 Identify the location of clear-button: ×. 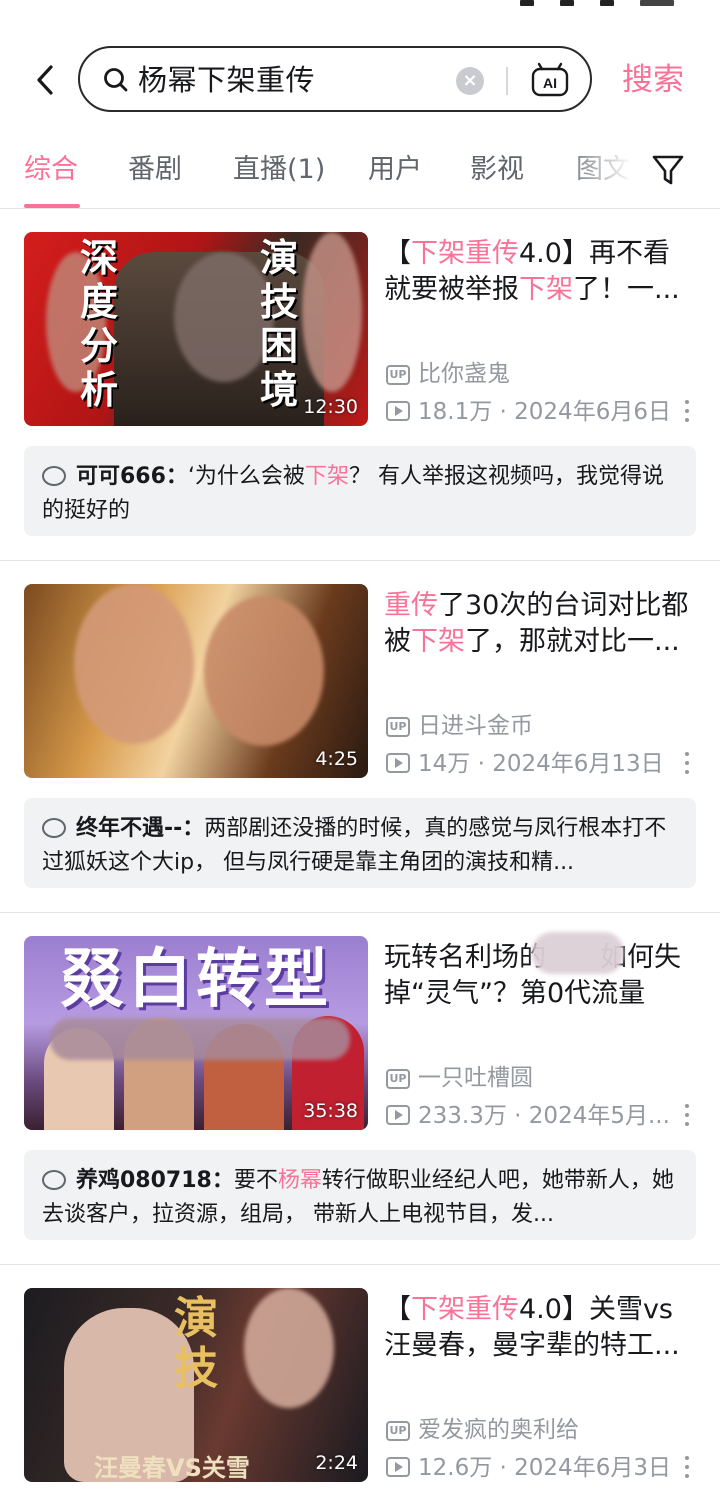
(470, 81).